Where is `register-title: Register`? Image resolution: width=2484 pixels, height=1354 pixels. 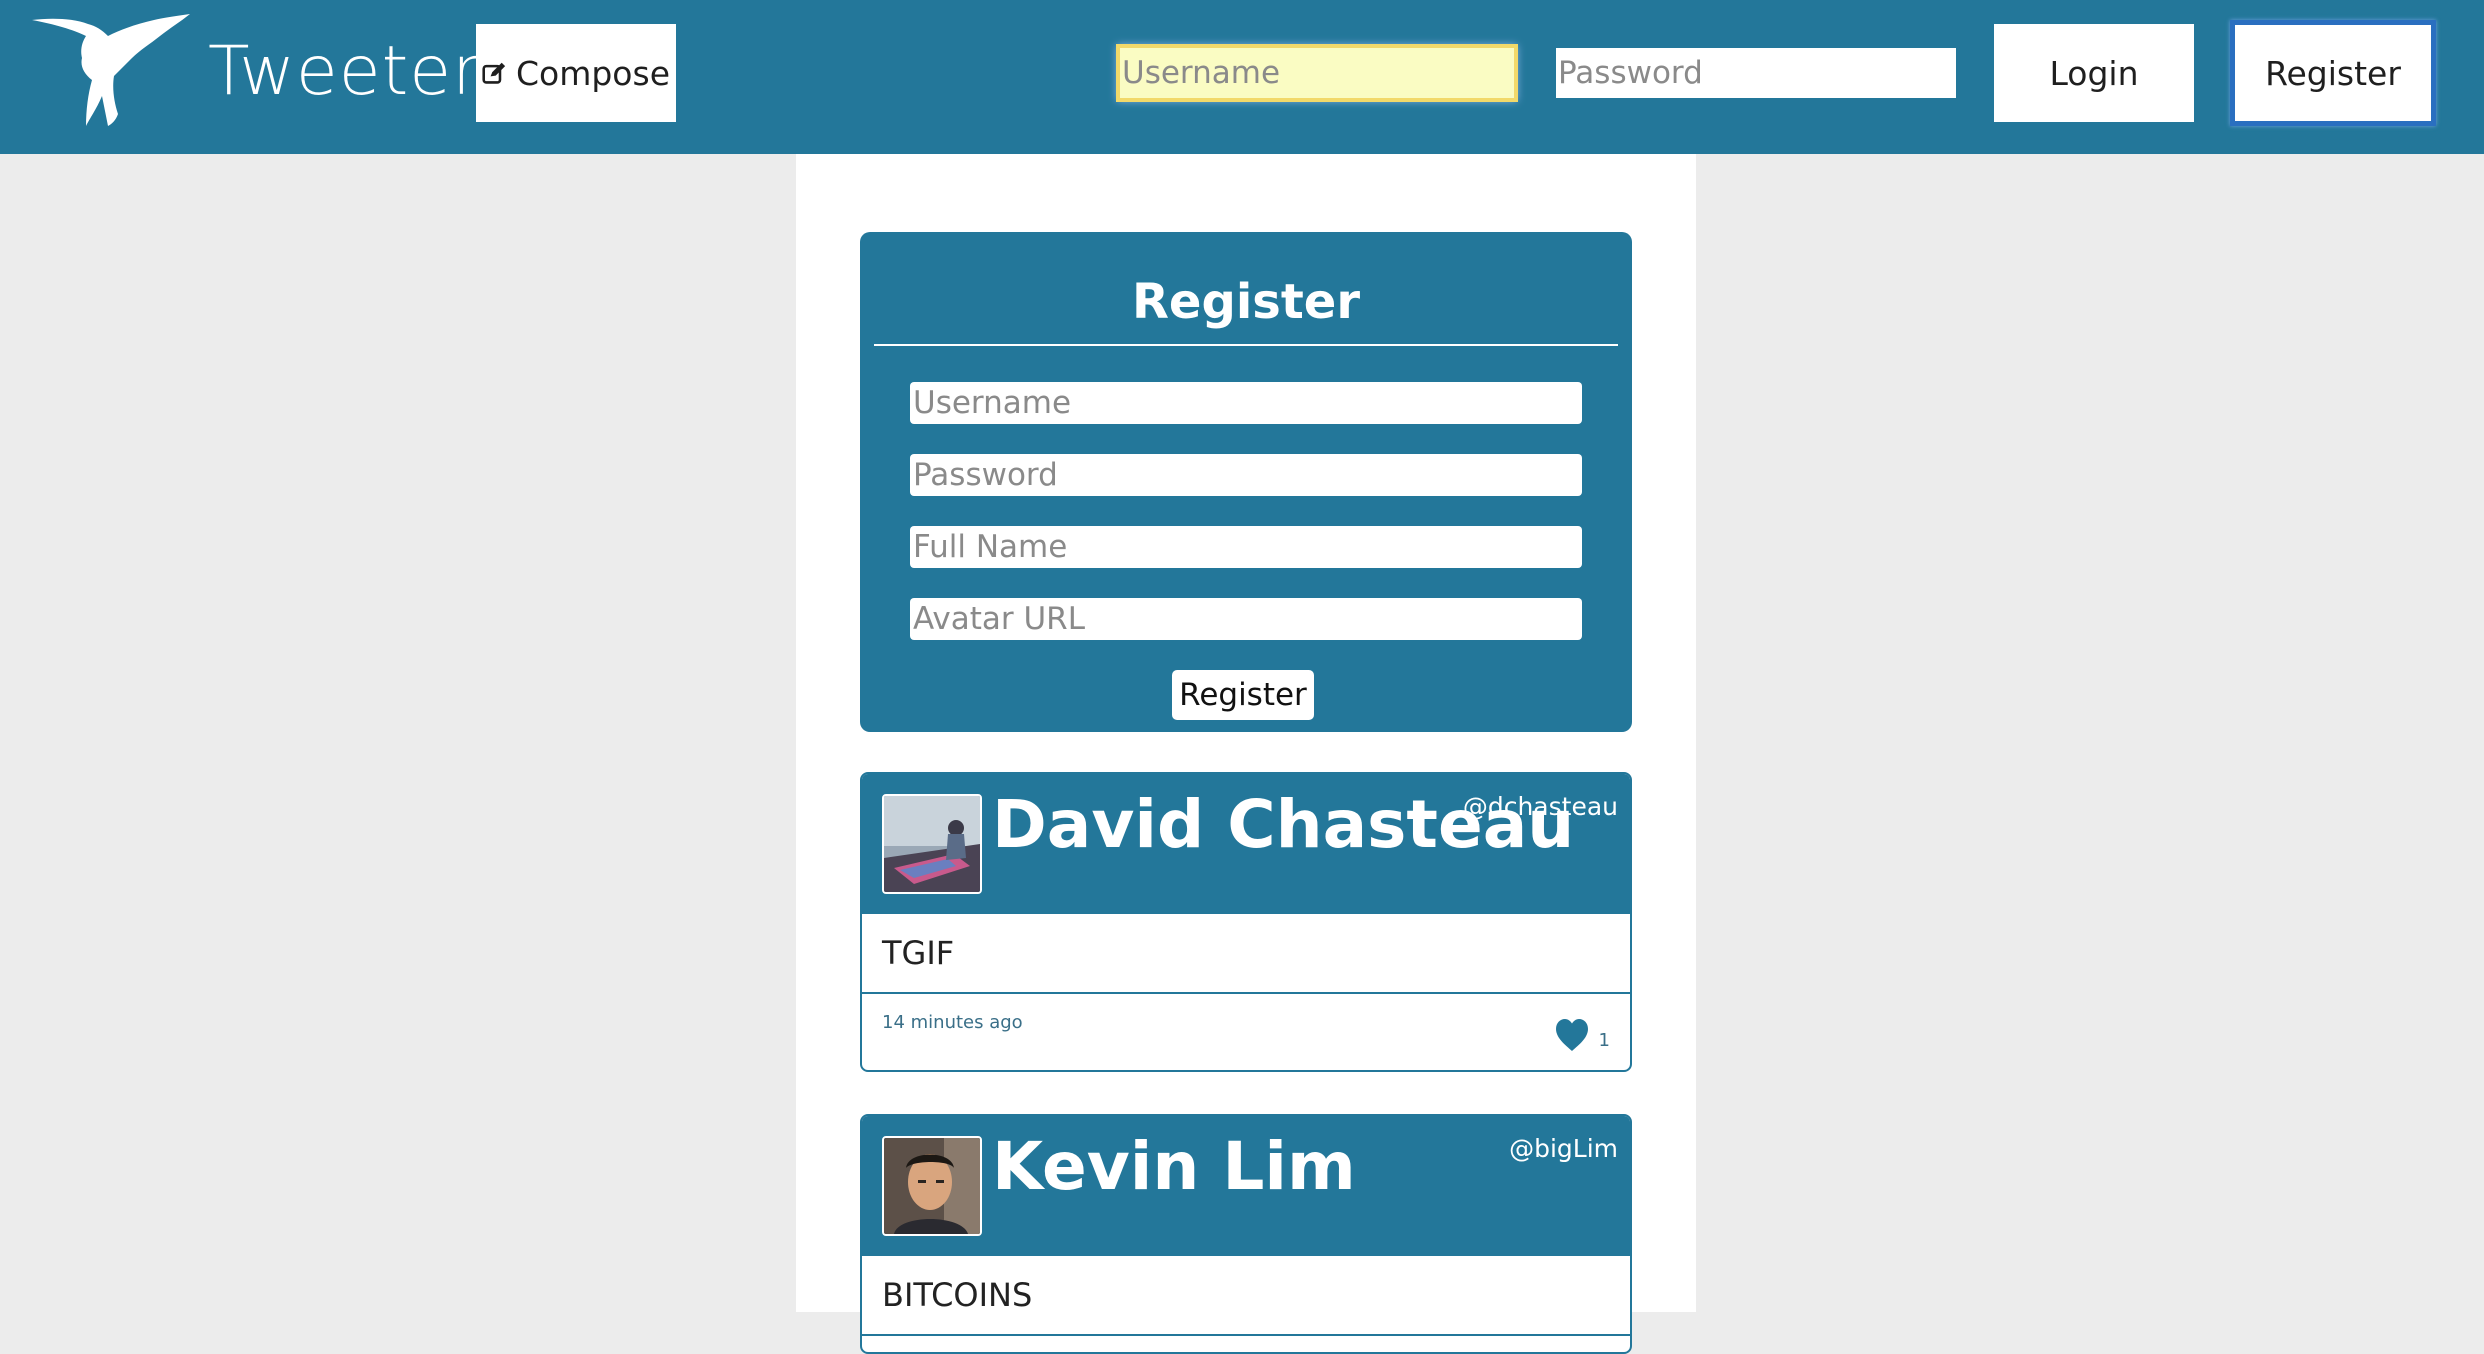
register-title: Register is located at coordinates (1246, 302).